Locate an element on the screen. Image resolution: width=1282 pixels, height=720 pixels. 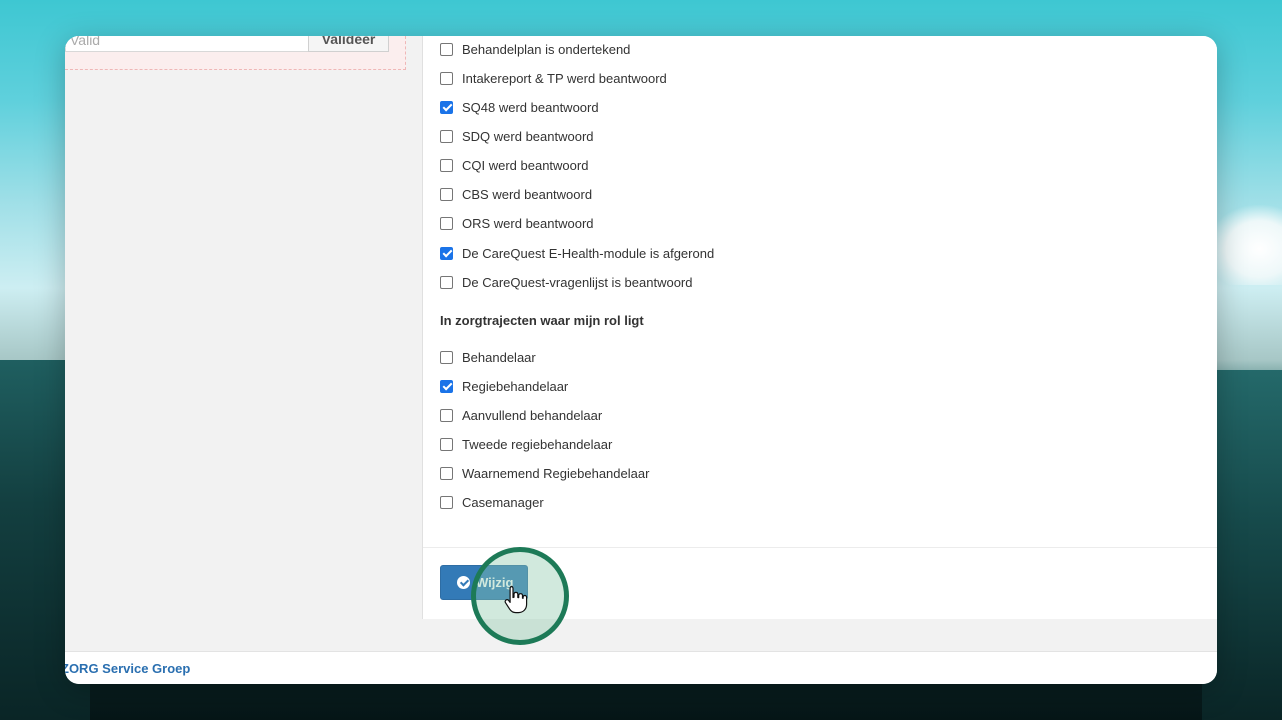
status-checkbox-row: ORS werd beantwoord is located at coordinates (517, 223).